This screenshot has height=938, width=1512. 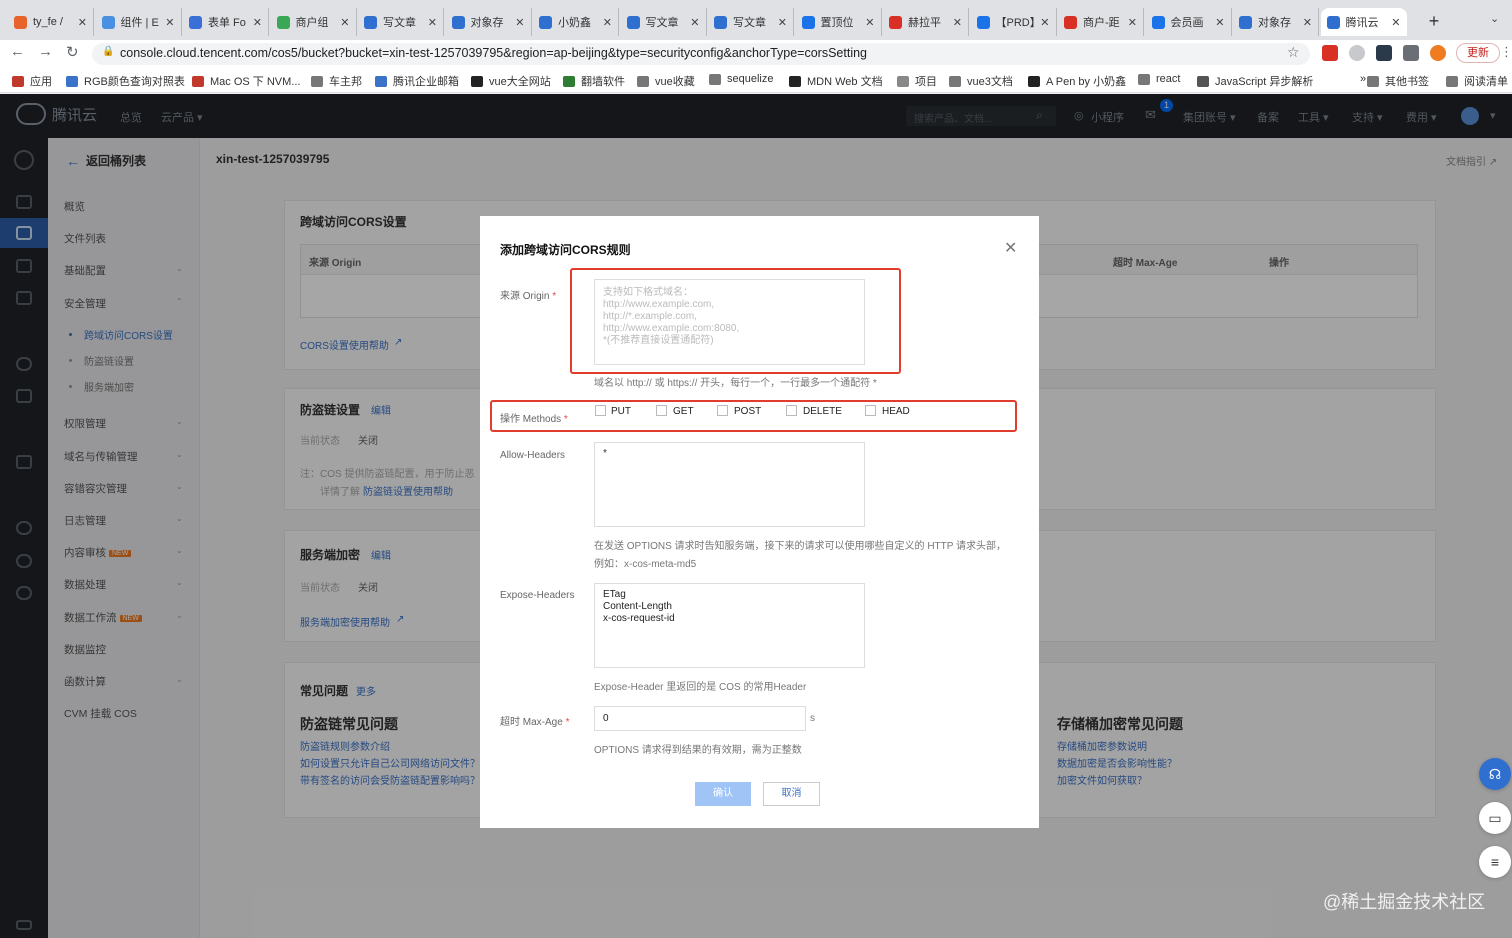 I want to click on bookmark-item: sequelize, so click(x=741, y=79).